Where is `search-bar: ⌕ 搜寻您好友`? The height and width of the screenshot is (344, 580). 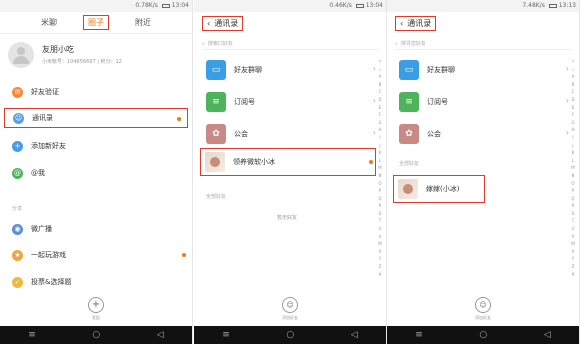 search-bar: ⌕ 搜寻您好友 is located at coordinates (483, 44).